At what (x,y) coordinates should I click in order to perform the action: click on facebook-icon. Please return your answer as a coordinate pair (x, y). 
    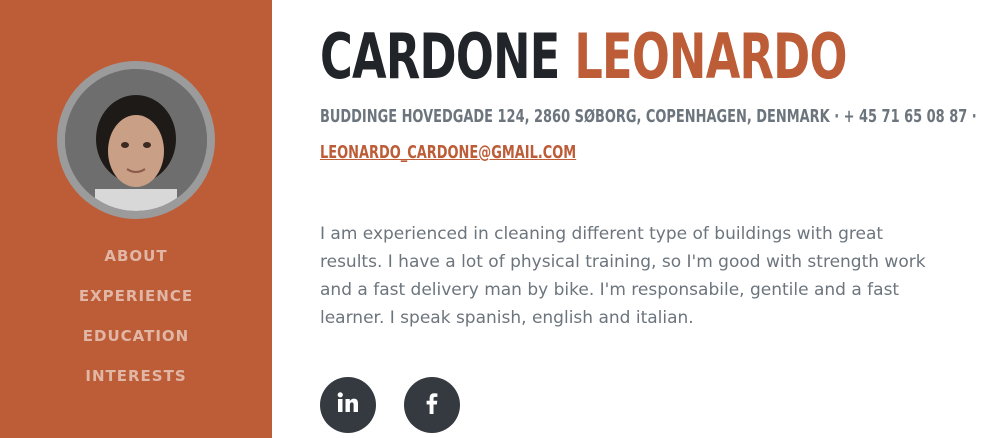
    Looking at the image, I should click on (432, 405).